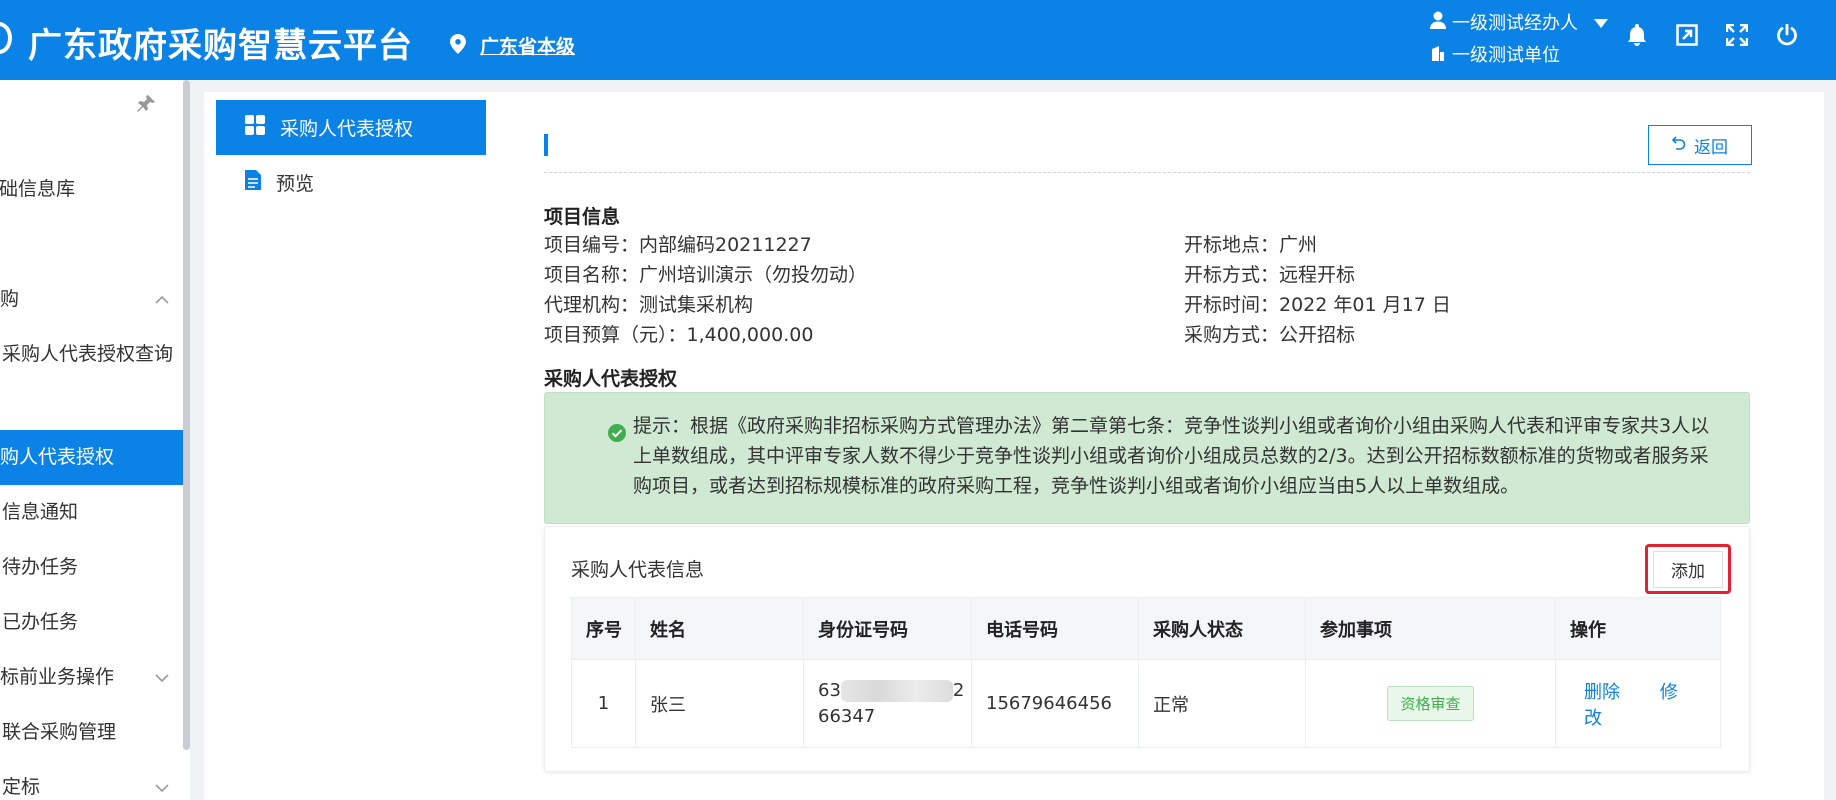 This screenshot has height=800, width=1836. I want to click on status-badge: 资格审查, so click(1430, 703).